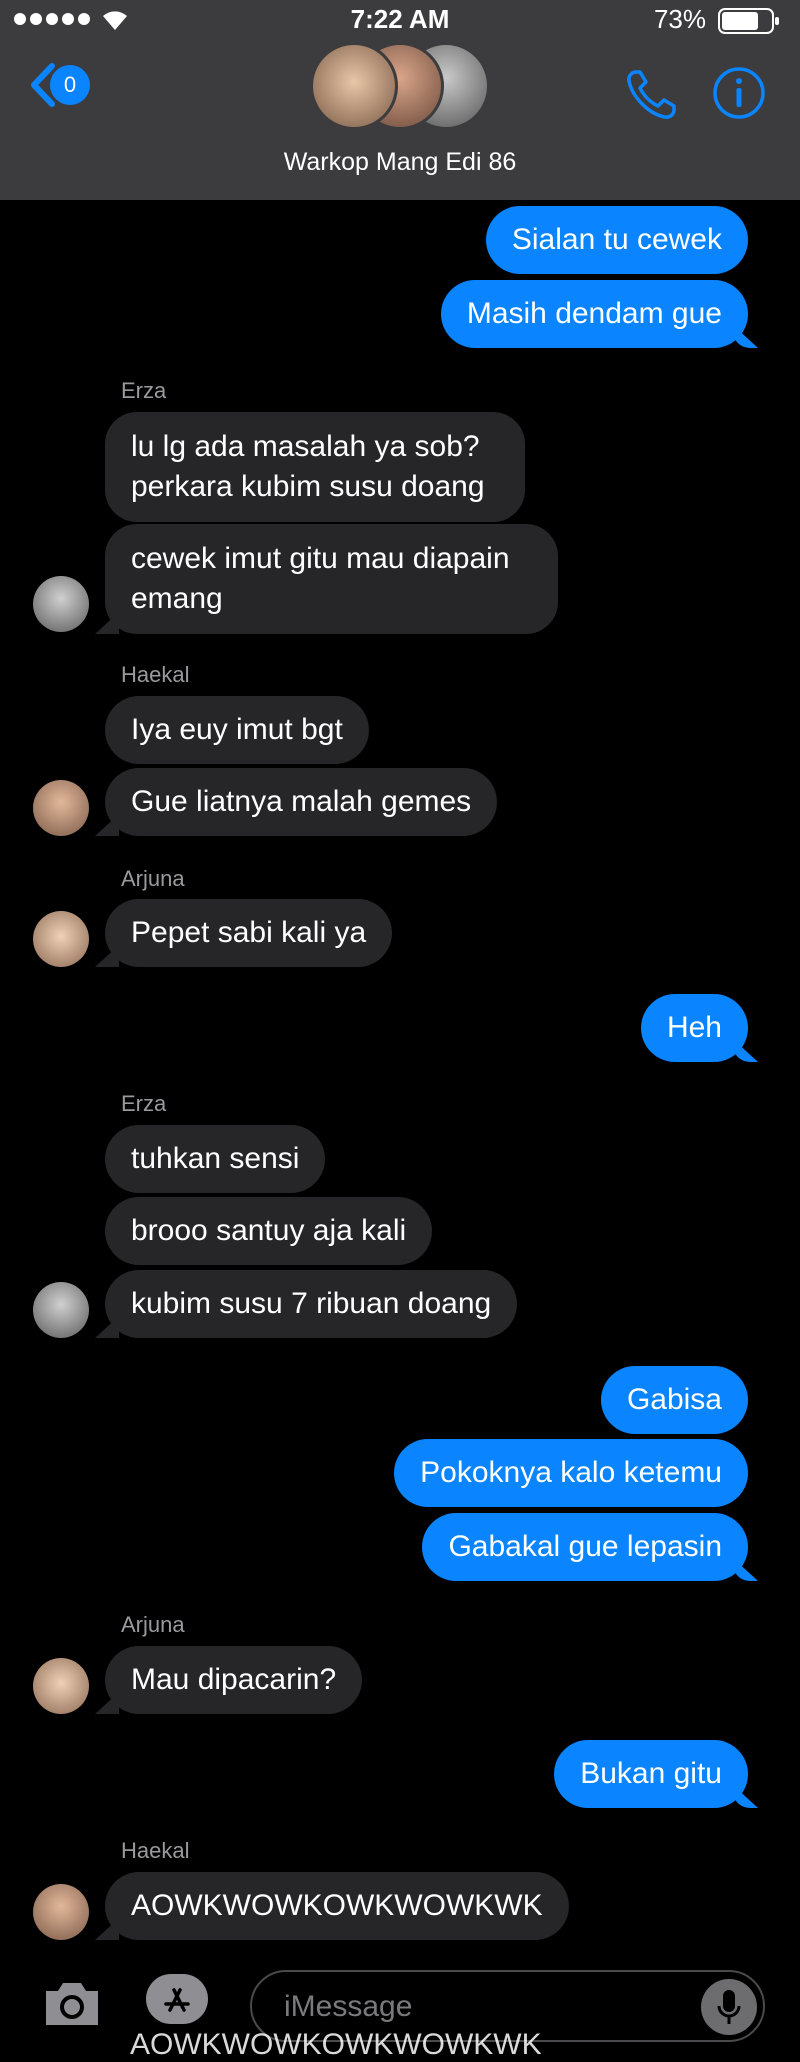 Image resolution: width=800 pixels, height=2062 pixels. Describe the element at coordinates (651, 1774) in the screenshot. I see `message-bubble-outgoing: Bukan gitu` at that location.